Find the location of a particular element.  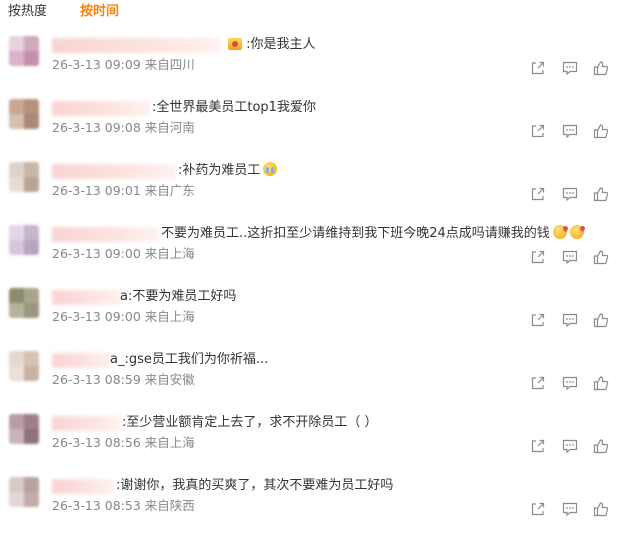

comment-item: a_:gse员工我们为你祈福... 26-3-13 08:59 来自安徽 is located at coordinates (311, 376).